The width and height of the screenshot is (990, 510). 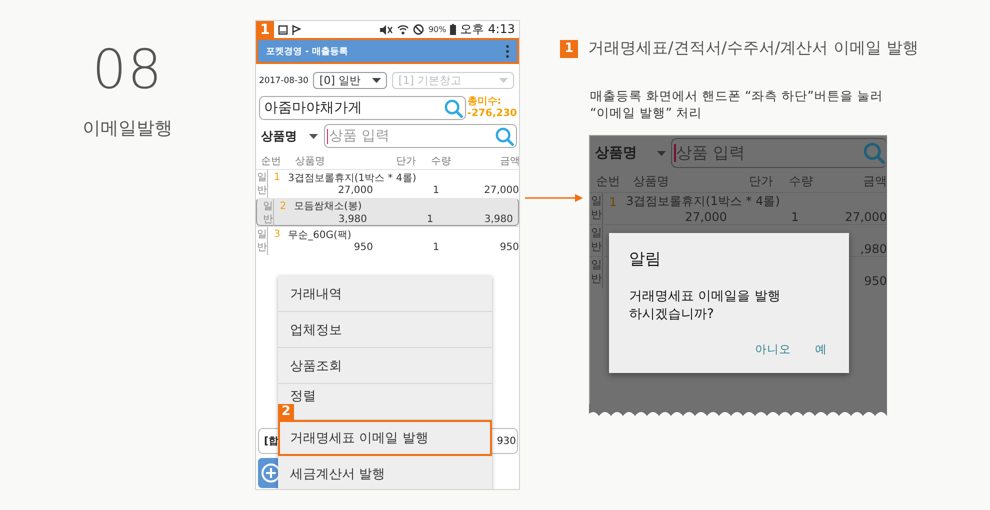 I want to click on section-number: 08, so click(x=127, y=70).